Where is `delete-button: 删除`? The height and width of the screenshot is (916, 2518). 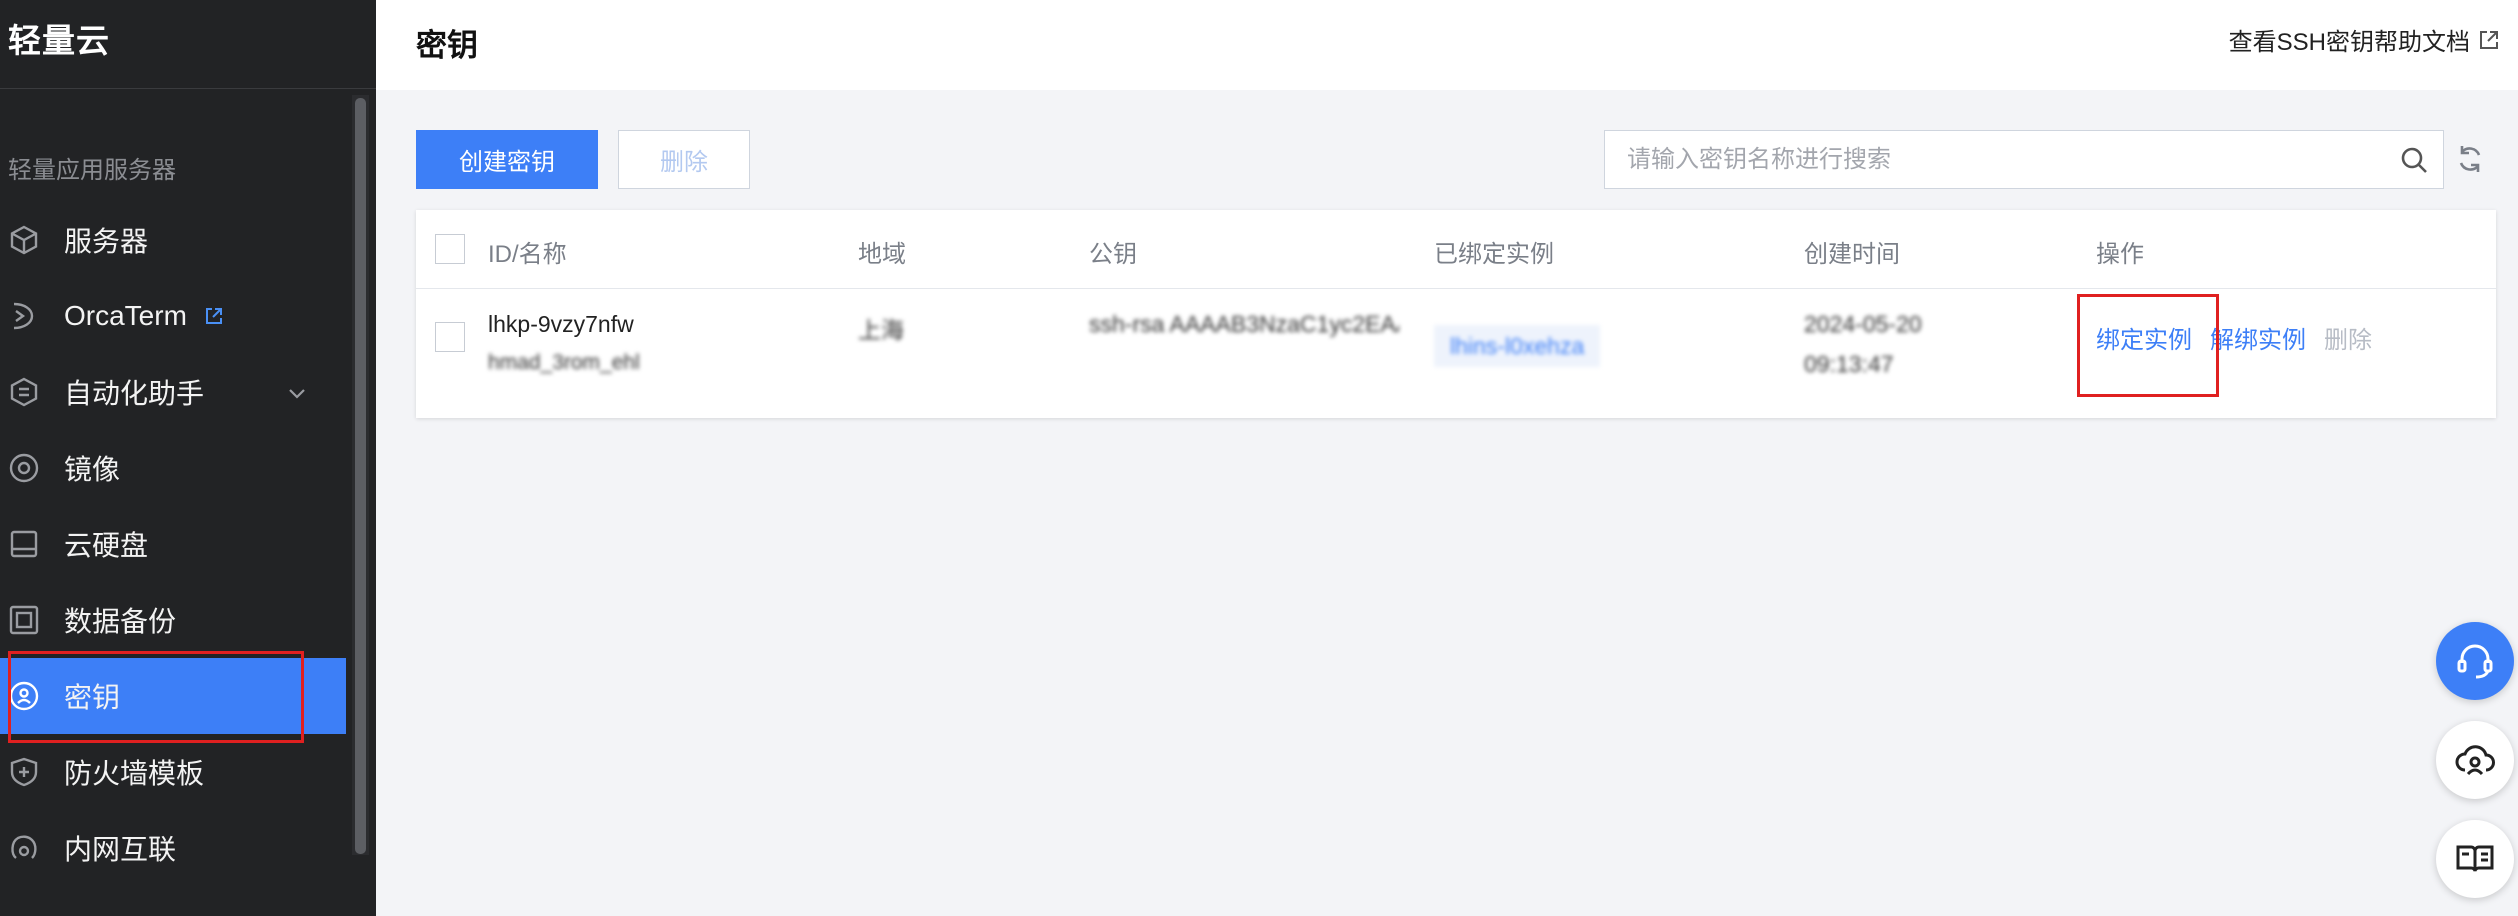
delete-button: 删除 is located at coordinates (684, 159).